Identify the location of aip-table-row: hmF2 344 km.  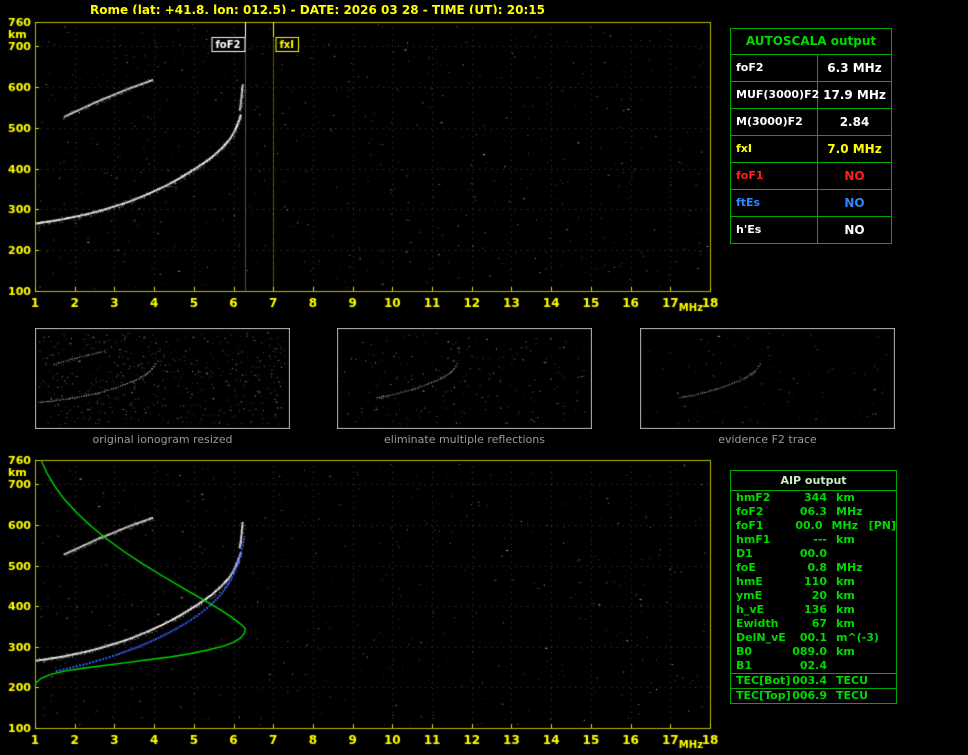
(813, 498).